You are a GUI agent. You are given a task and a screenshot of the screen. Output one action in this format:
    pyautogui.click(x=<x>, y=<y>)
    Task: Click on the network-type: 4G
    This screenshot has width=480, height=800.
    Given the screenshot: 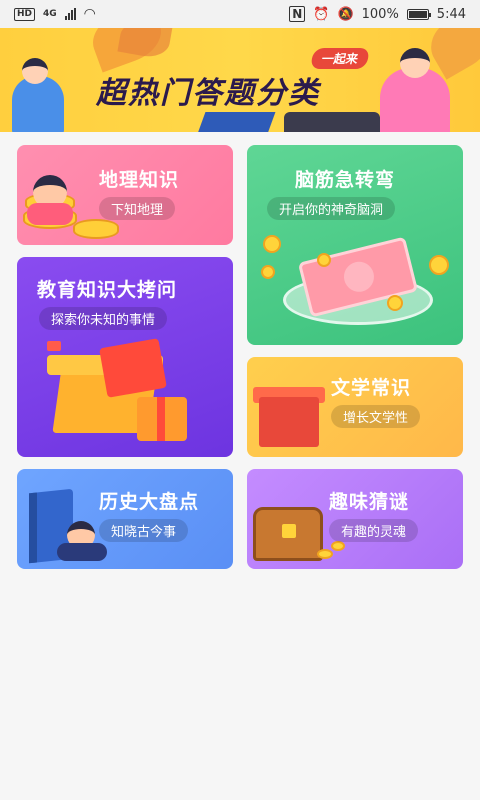 What is the action you would take?
    pyautogui.click(x=50, y=14)
    